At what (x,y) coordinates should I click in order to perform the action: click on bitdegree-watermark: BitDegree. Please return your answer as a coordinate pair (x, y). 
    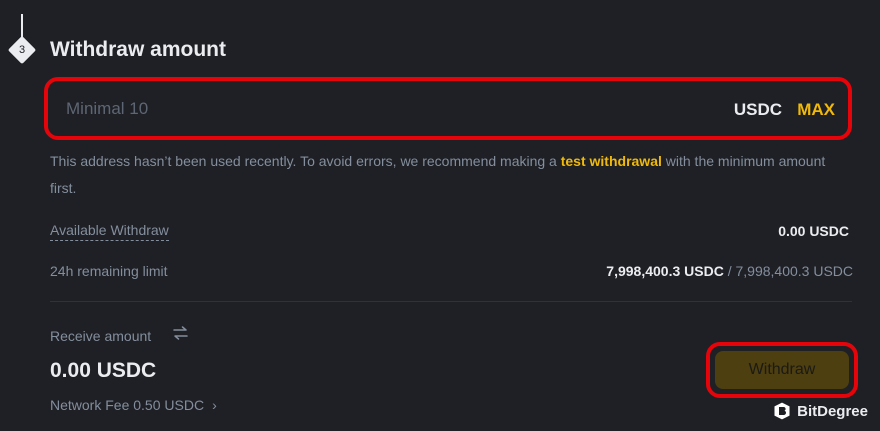
    Looking at the image, I should click on (820, 411).